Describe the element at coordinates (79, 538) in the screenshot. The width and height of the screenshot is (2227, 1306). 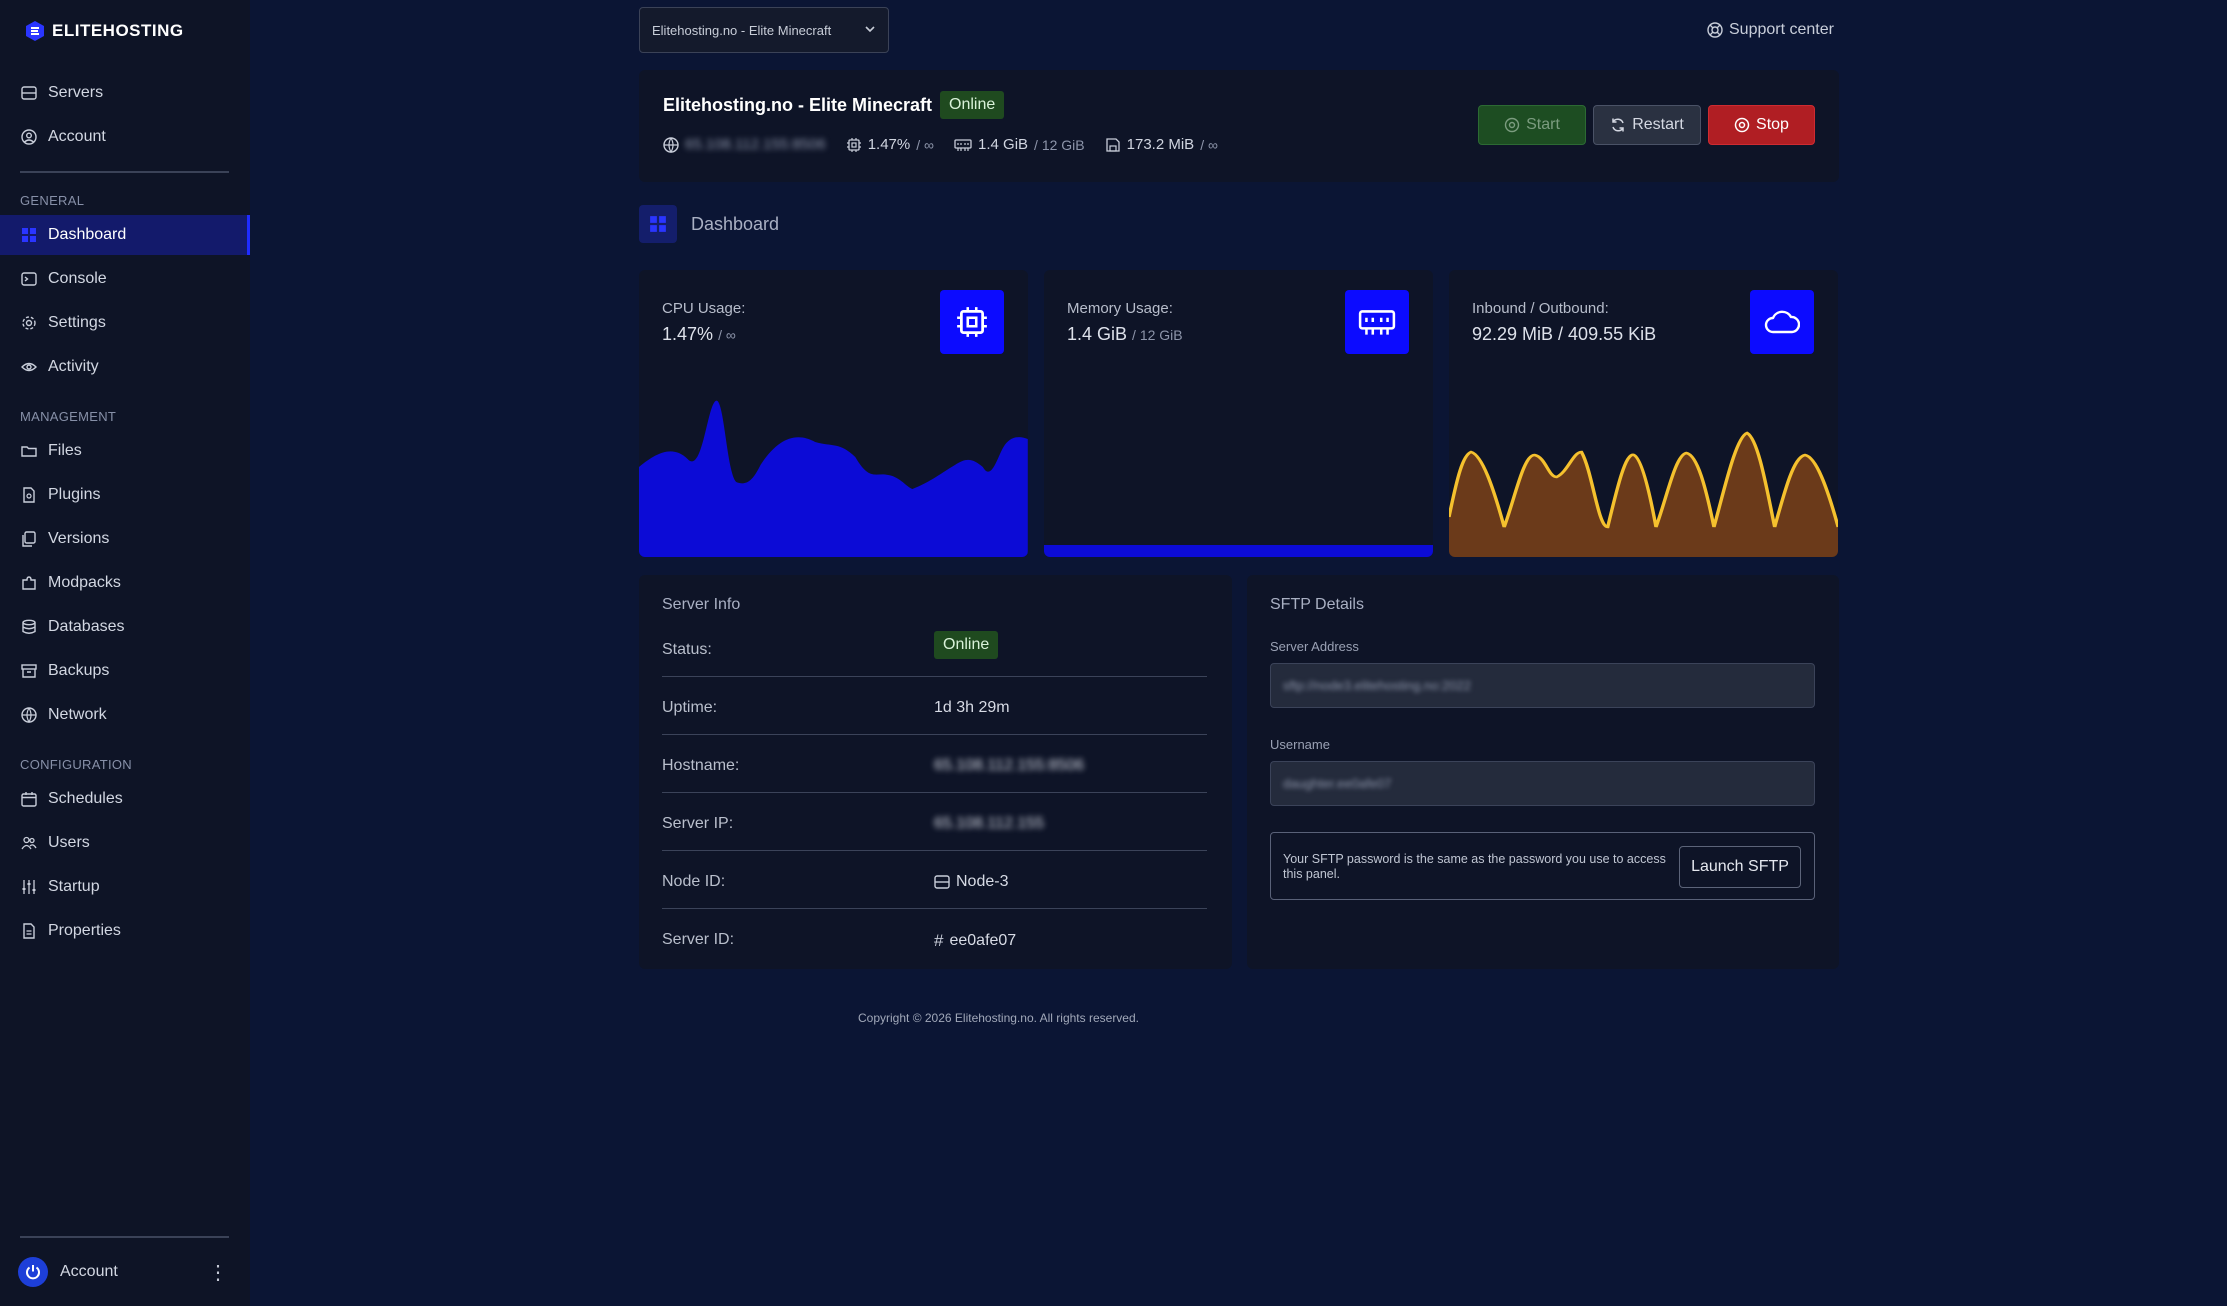
I see `sidebar-item-label: Versions` at that location.